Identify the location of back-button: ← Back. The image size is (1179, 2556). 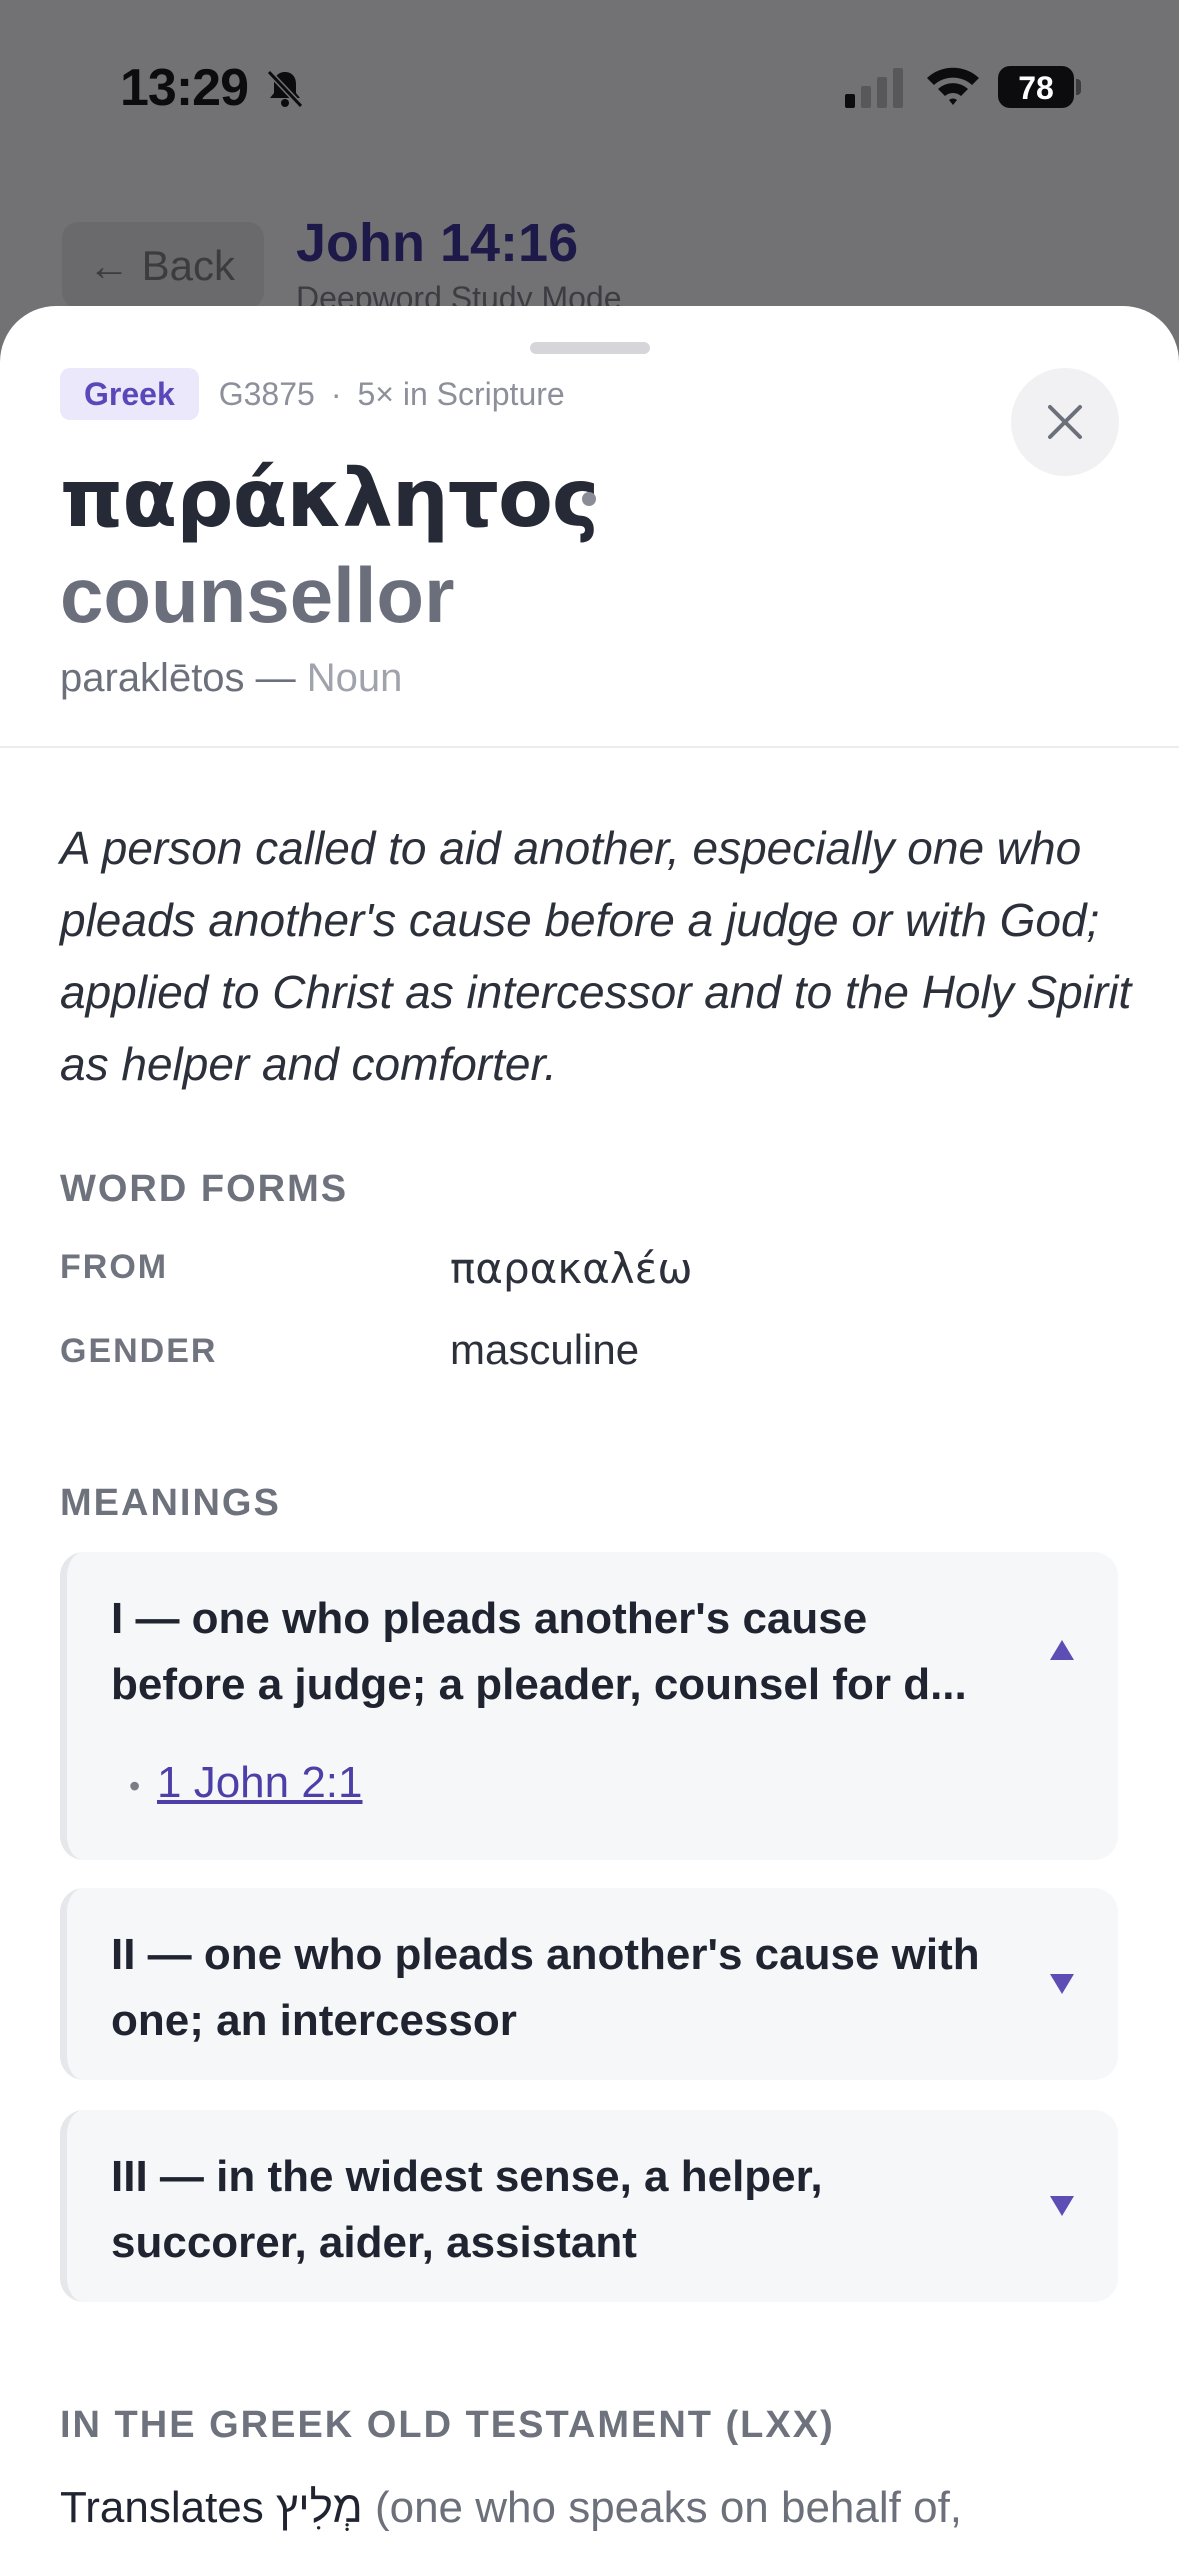
(163, 265).